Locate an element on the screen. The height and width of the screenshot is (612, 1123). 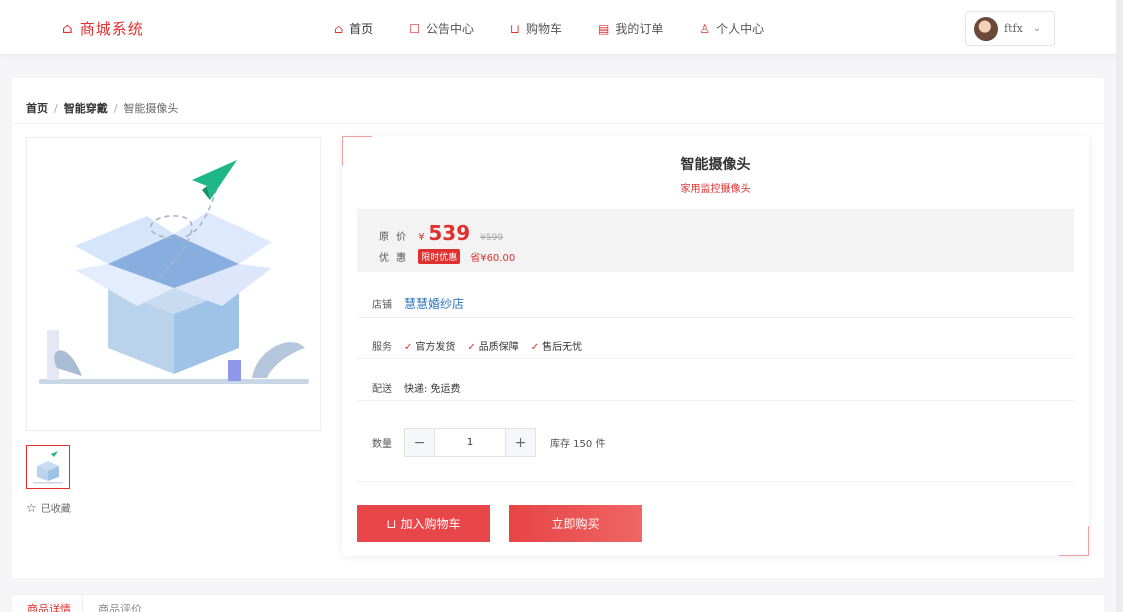
price-row: 原 价 ¥ 539 ¥599 is located at coordinates (441, 233).